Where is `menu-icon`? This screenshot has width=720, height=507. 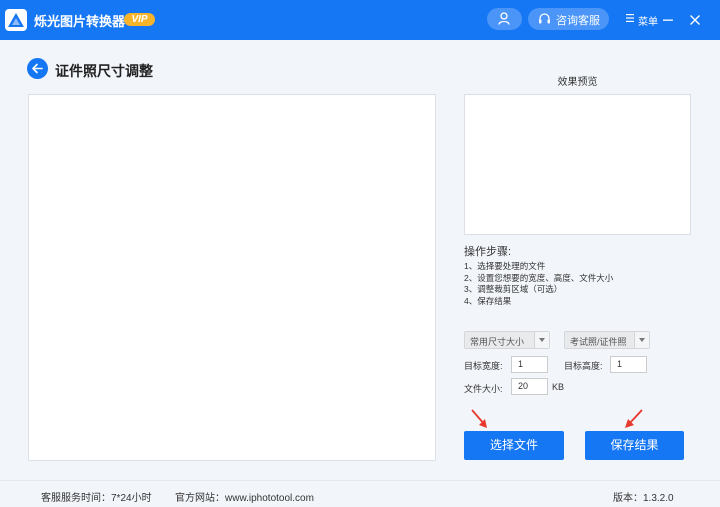
menu-icon is located at coordinates (630, 18).